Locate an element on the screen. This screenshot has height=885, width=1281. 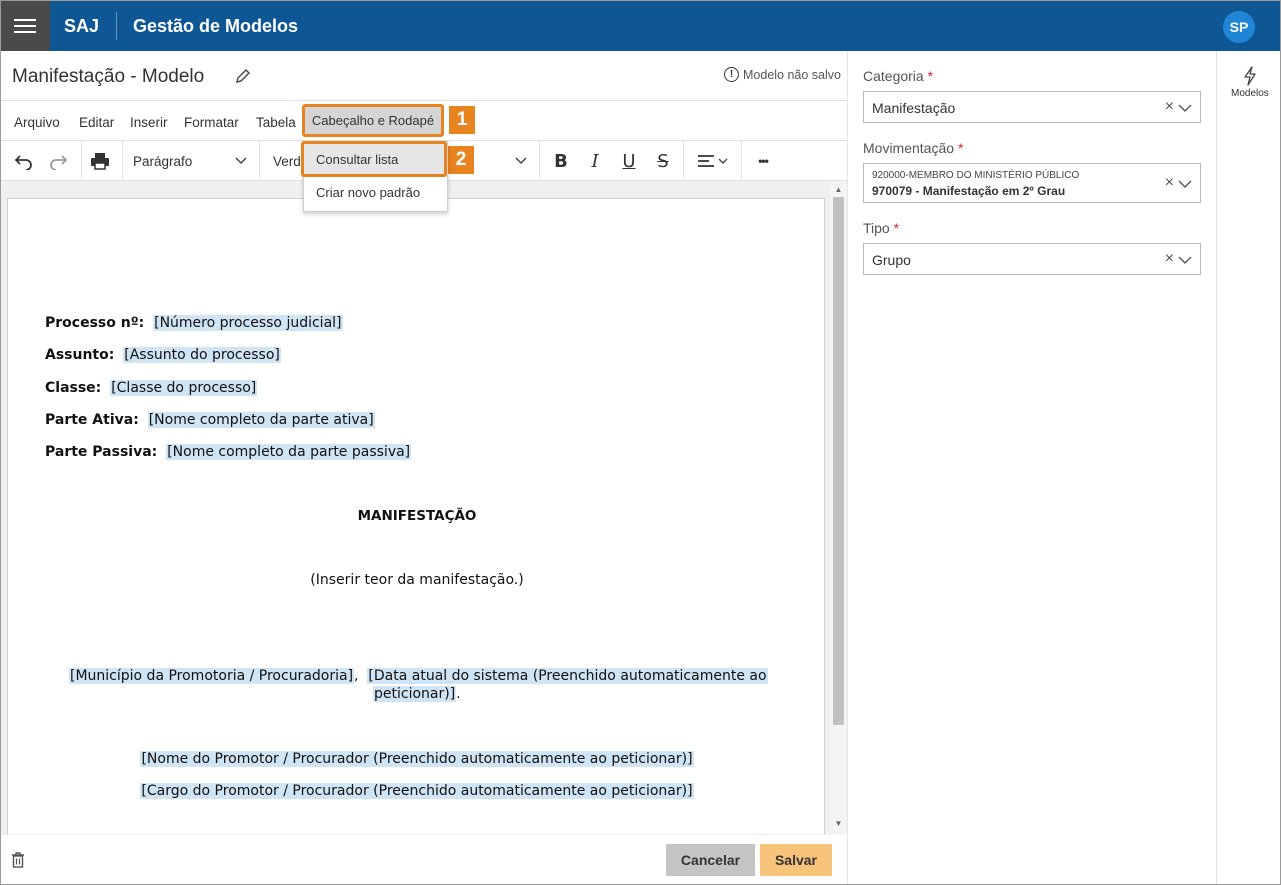
document-heading: MANIFESTAÇÃO is located at coordinates (417, 516).